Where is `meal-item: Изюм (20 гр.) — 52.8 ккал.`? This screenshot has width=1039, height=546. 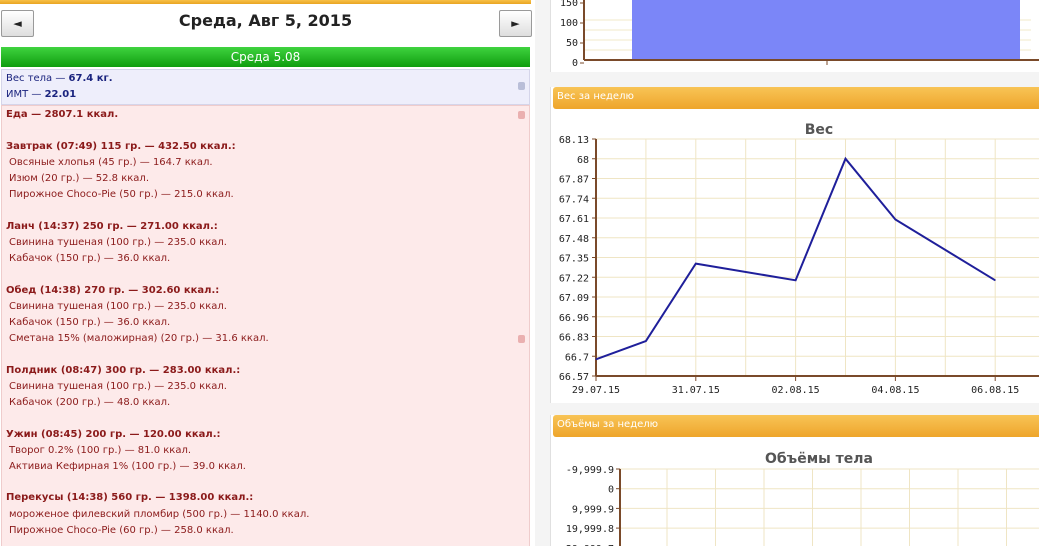 meal-item: Изюм (20 гр.) — 52.8 ккал. is located at coordinates (79, 178).